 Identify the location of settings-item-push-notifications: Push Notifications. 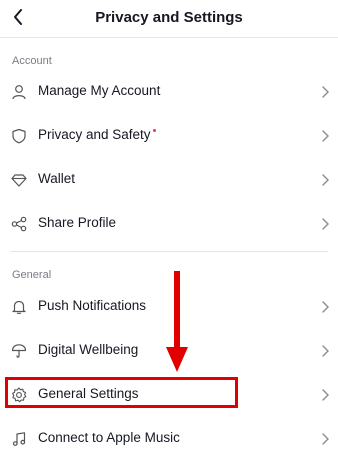
(169, 307).